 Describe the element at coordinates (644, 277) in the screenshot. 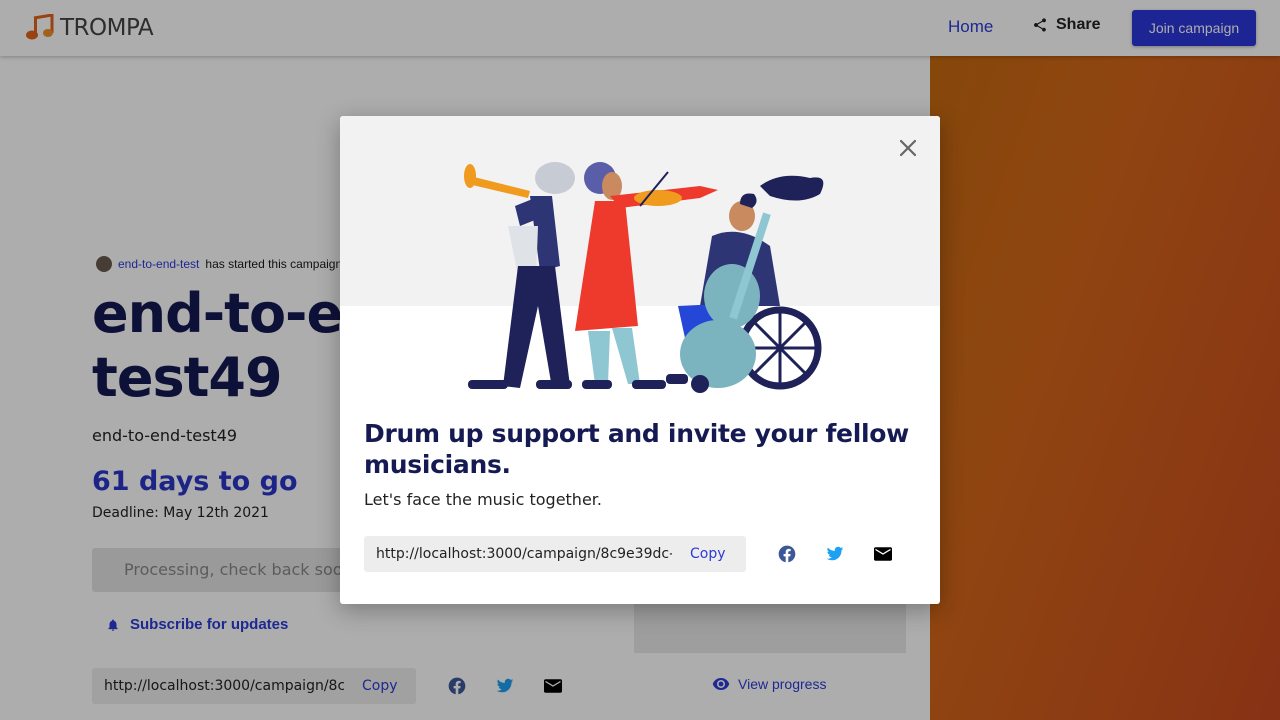

I see `musicians-illustration` at that location.